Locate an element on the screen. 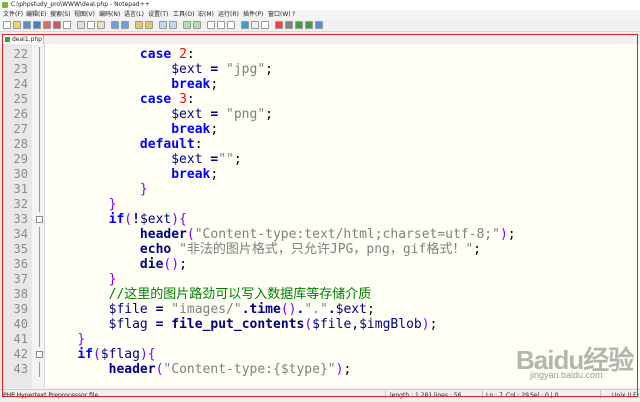 This screenshot has width=640, height=402. line-number: 25 is located at coordinates (20, 99).